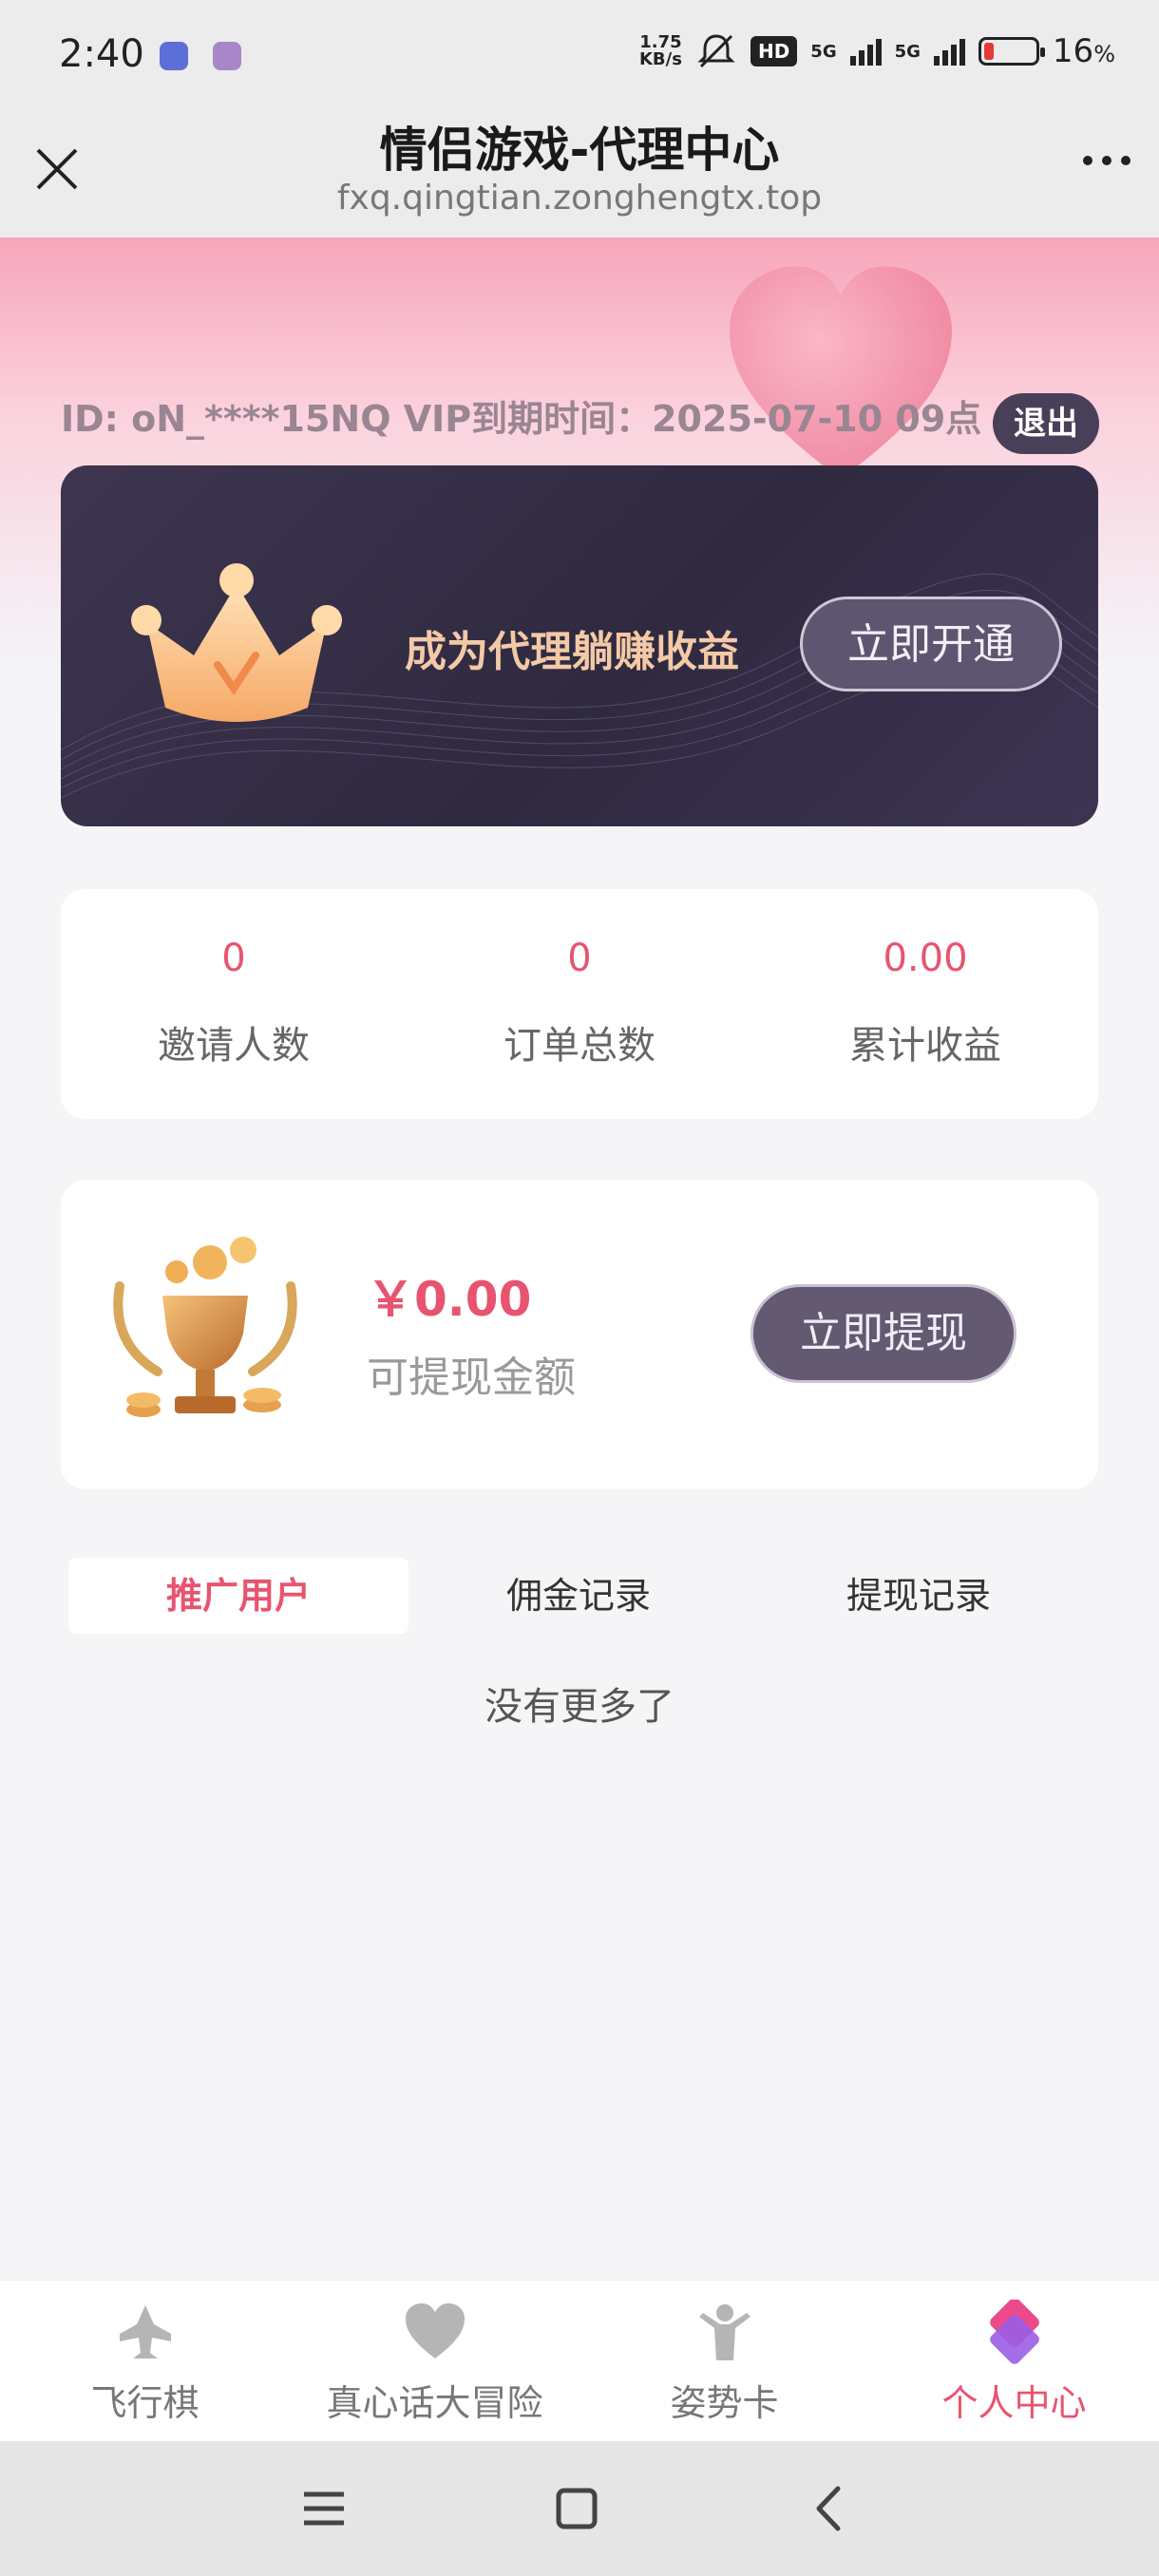 Image resolution: width=1159 pixels, height=2576 pixels. Describe the element at coordinates (435, 2330) in the screenshot. I see `heart-icon` at that location.